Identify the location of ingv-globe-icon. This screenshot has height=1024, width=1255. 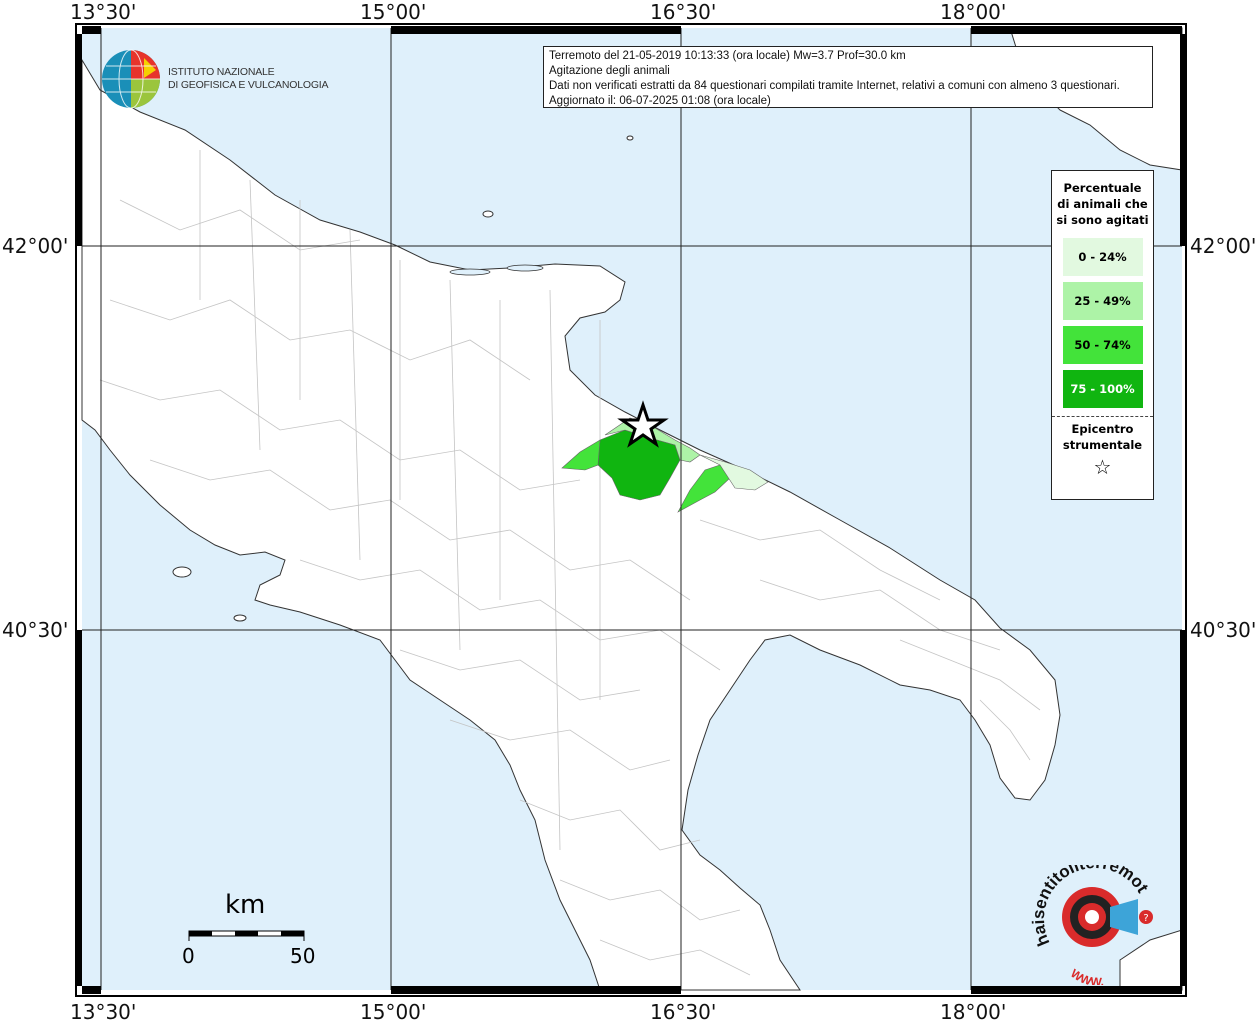
(131, 79).